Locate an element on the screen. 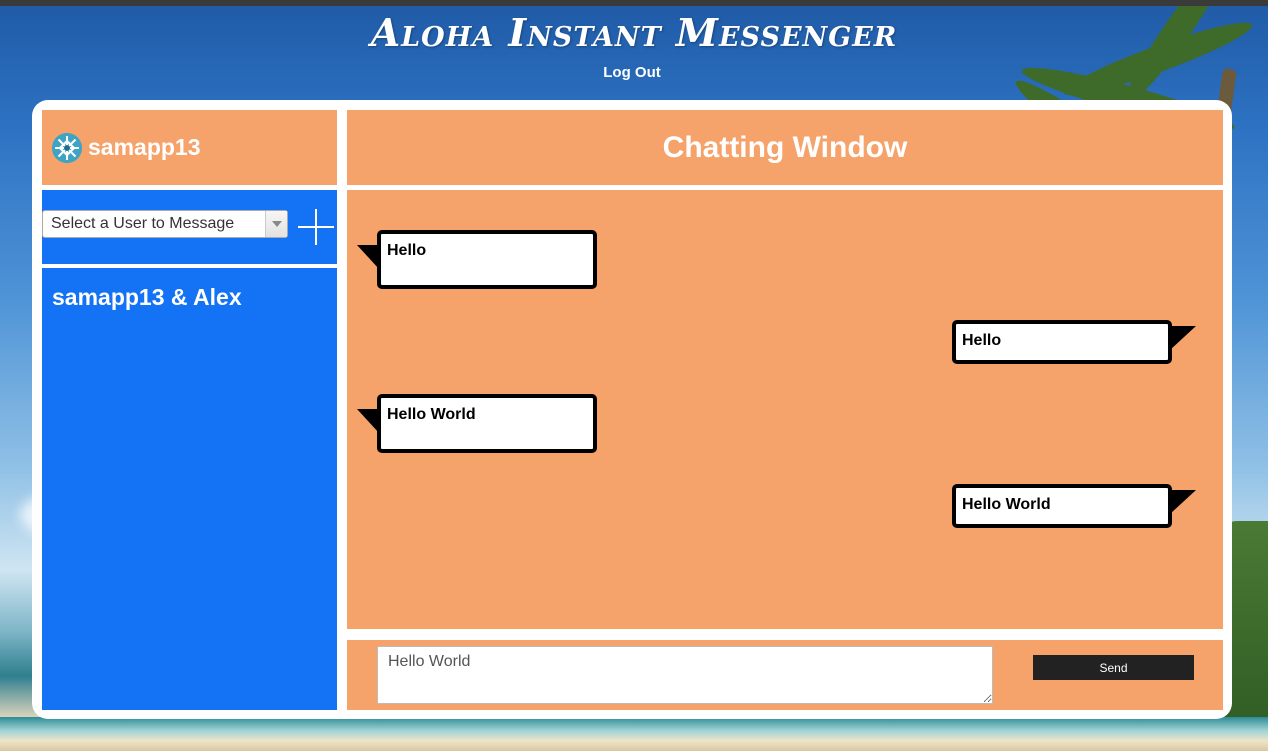  chat-title: Chatting Window is located at coordinates (785, 147).